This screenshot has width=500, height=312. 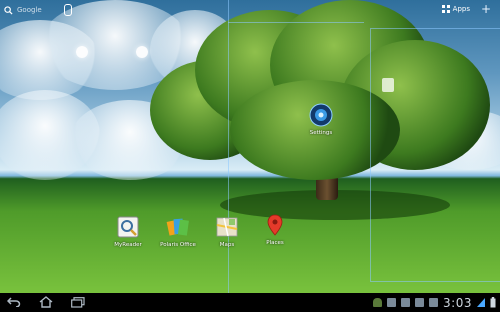 I want to click on usb-icon, so click(x=420, y=302).